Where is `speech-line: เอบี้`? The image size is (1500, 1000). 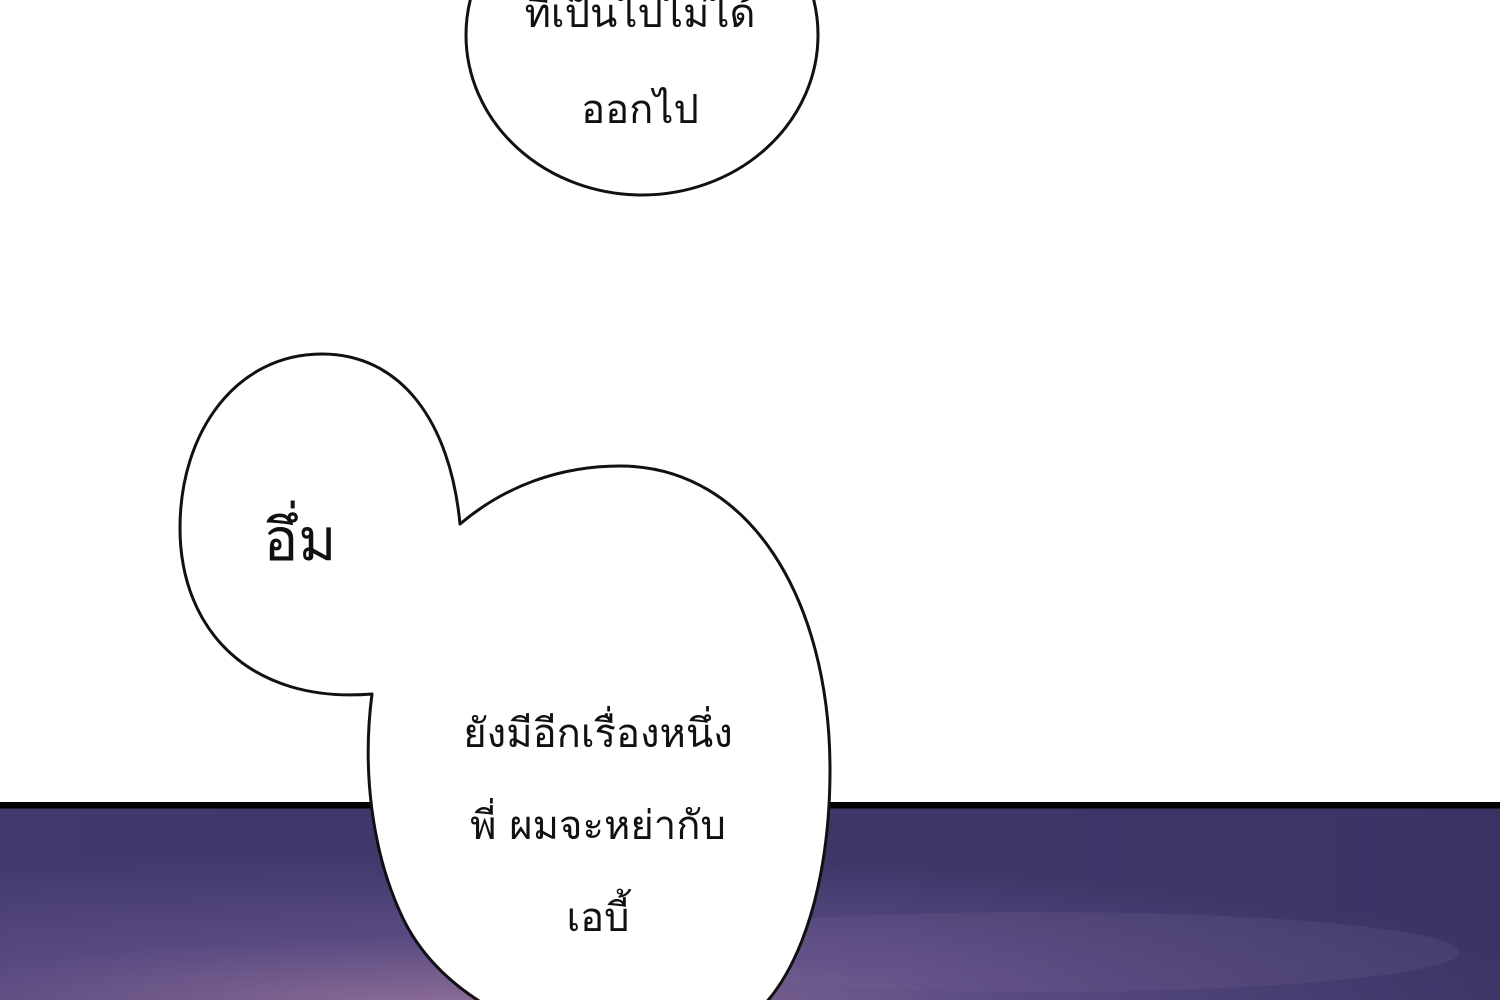 speech-line: เอบี้ is located at coordinates (598, 918).